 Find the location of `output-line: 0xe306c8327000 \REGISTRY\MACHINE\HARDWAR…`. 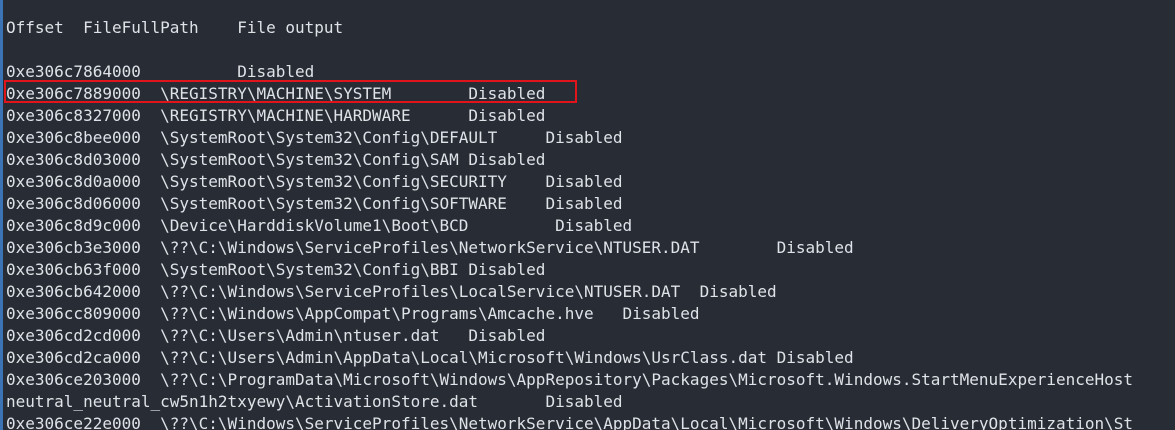

output-line: 0xe306c8327000 \REGISTRY\MACHINE\HARDWAR… is located at coordinates (276, 115).